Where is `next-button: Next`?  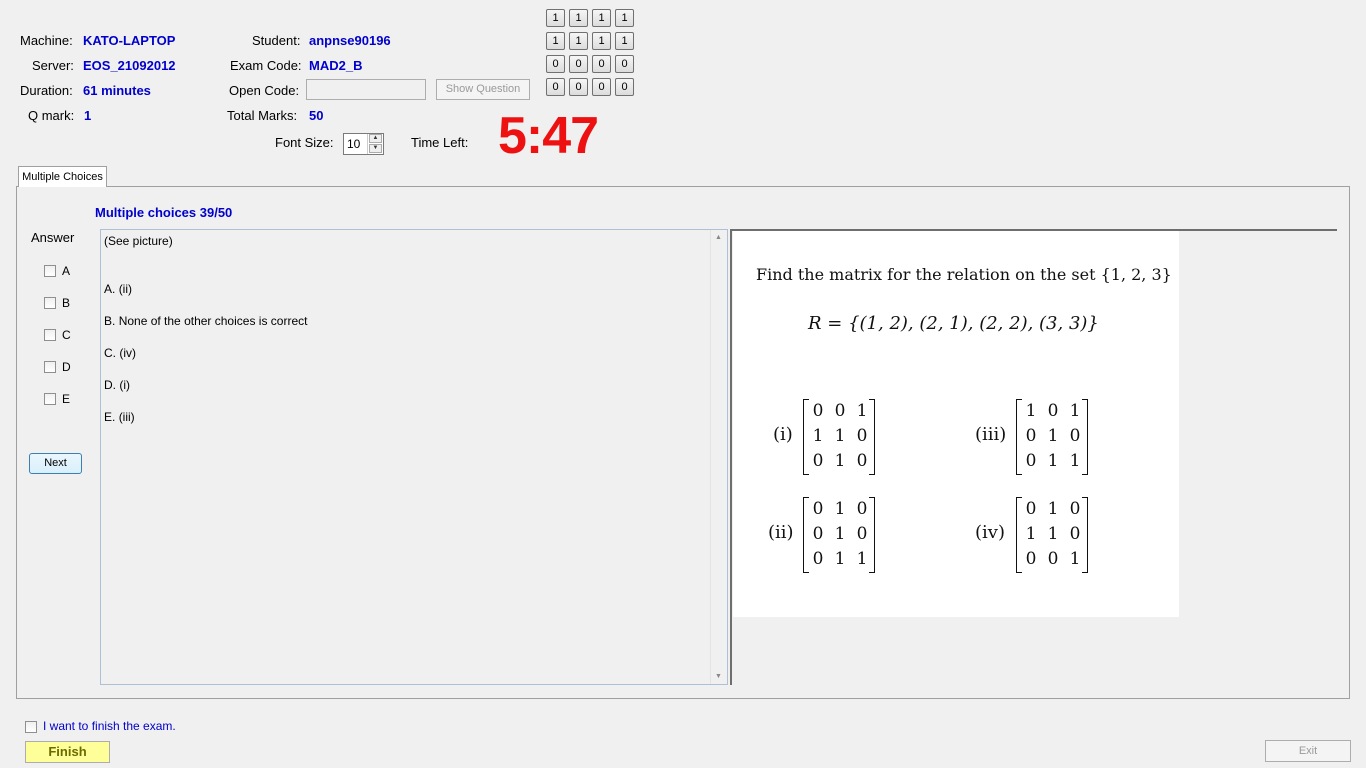 next-button: Next is located at coordinates (55, 463).